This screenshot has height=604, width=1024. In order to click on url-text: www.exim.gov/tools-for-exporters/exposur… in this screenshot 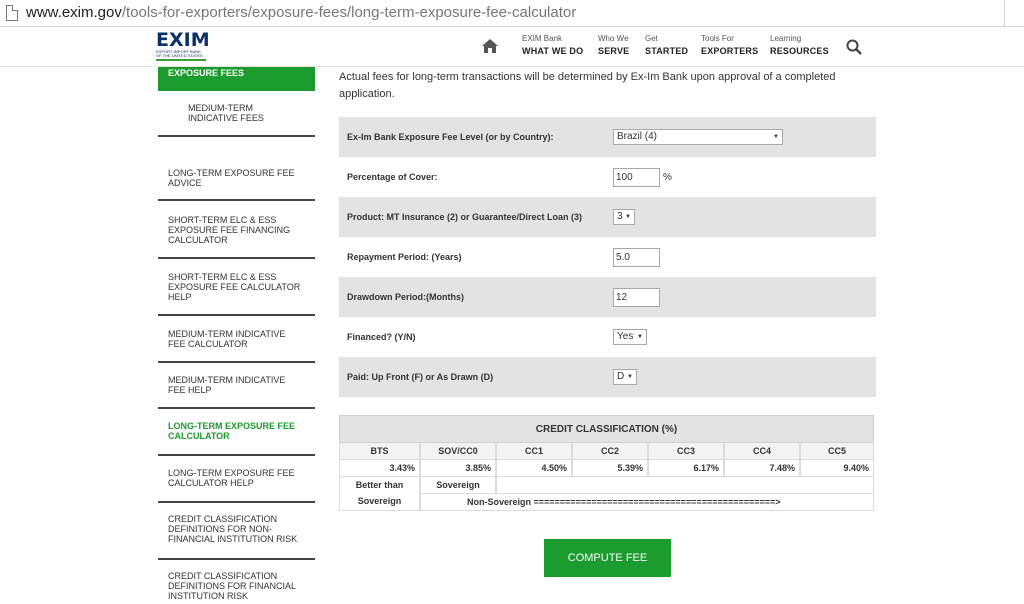, I will do `click(301, 12)`.